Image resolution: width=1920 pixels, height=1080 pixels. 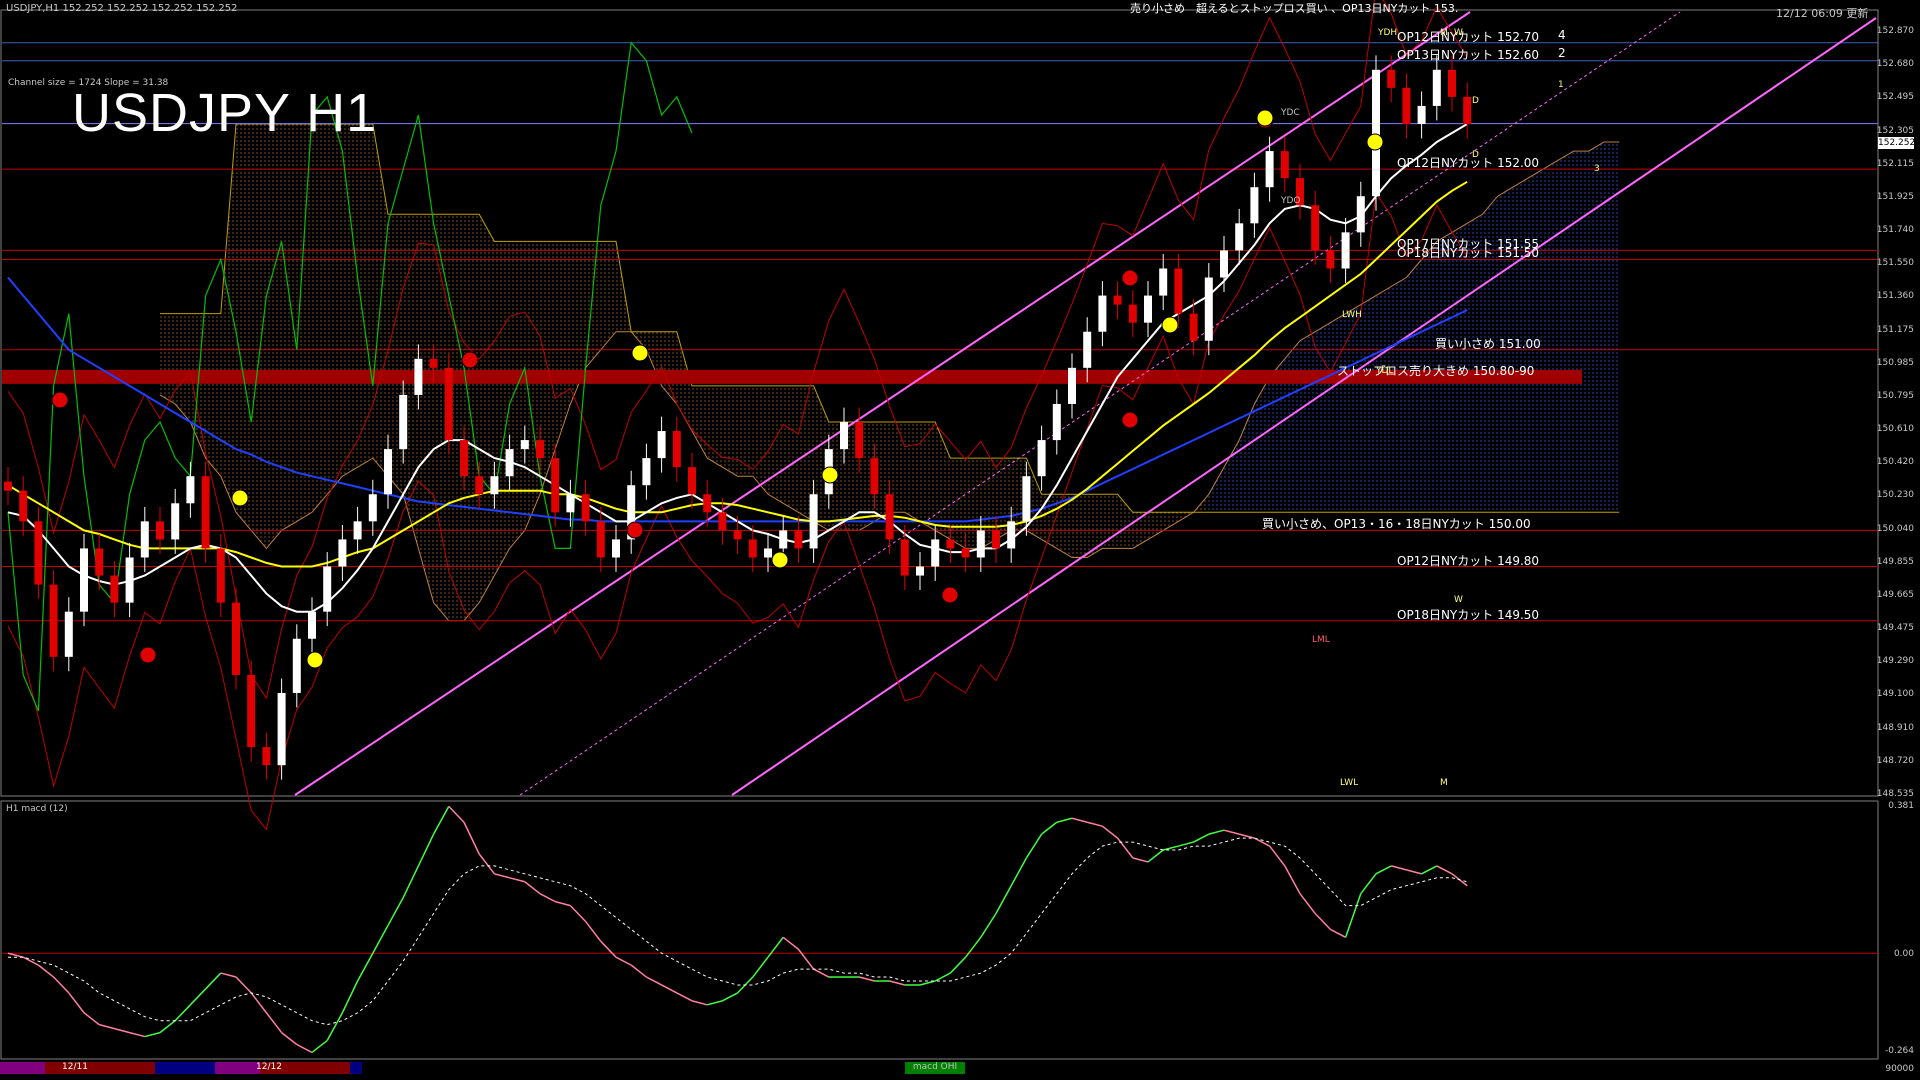 I want to click on price-tick-label: 148.535, so click(x=1895, y=794).